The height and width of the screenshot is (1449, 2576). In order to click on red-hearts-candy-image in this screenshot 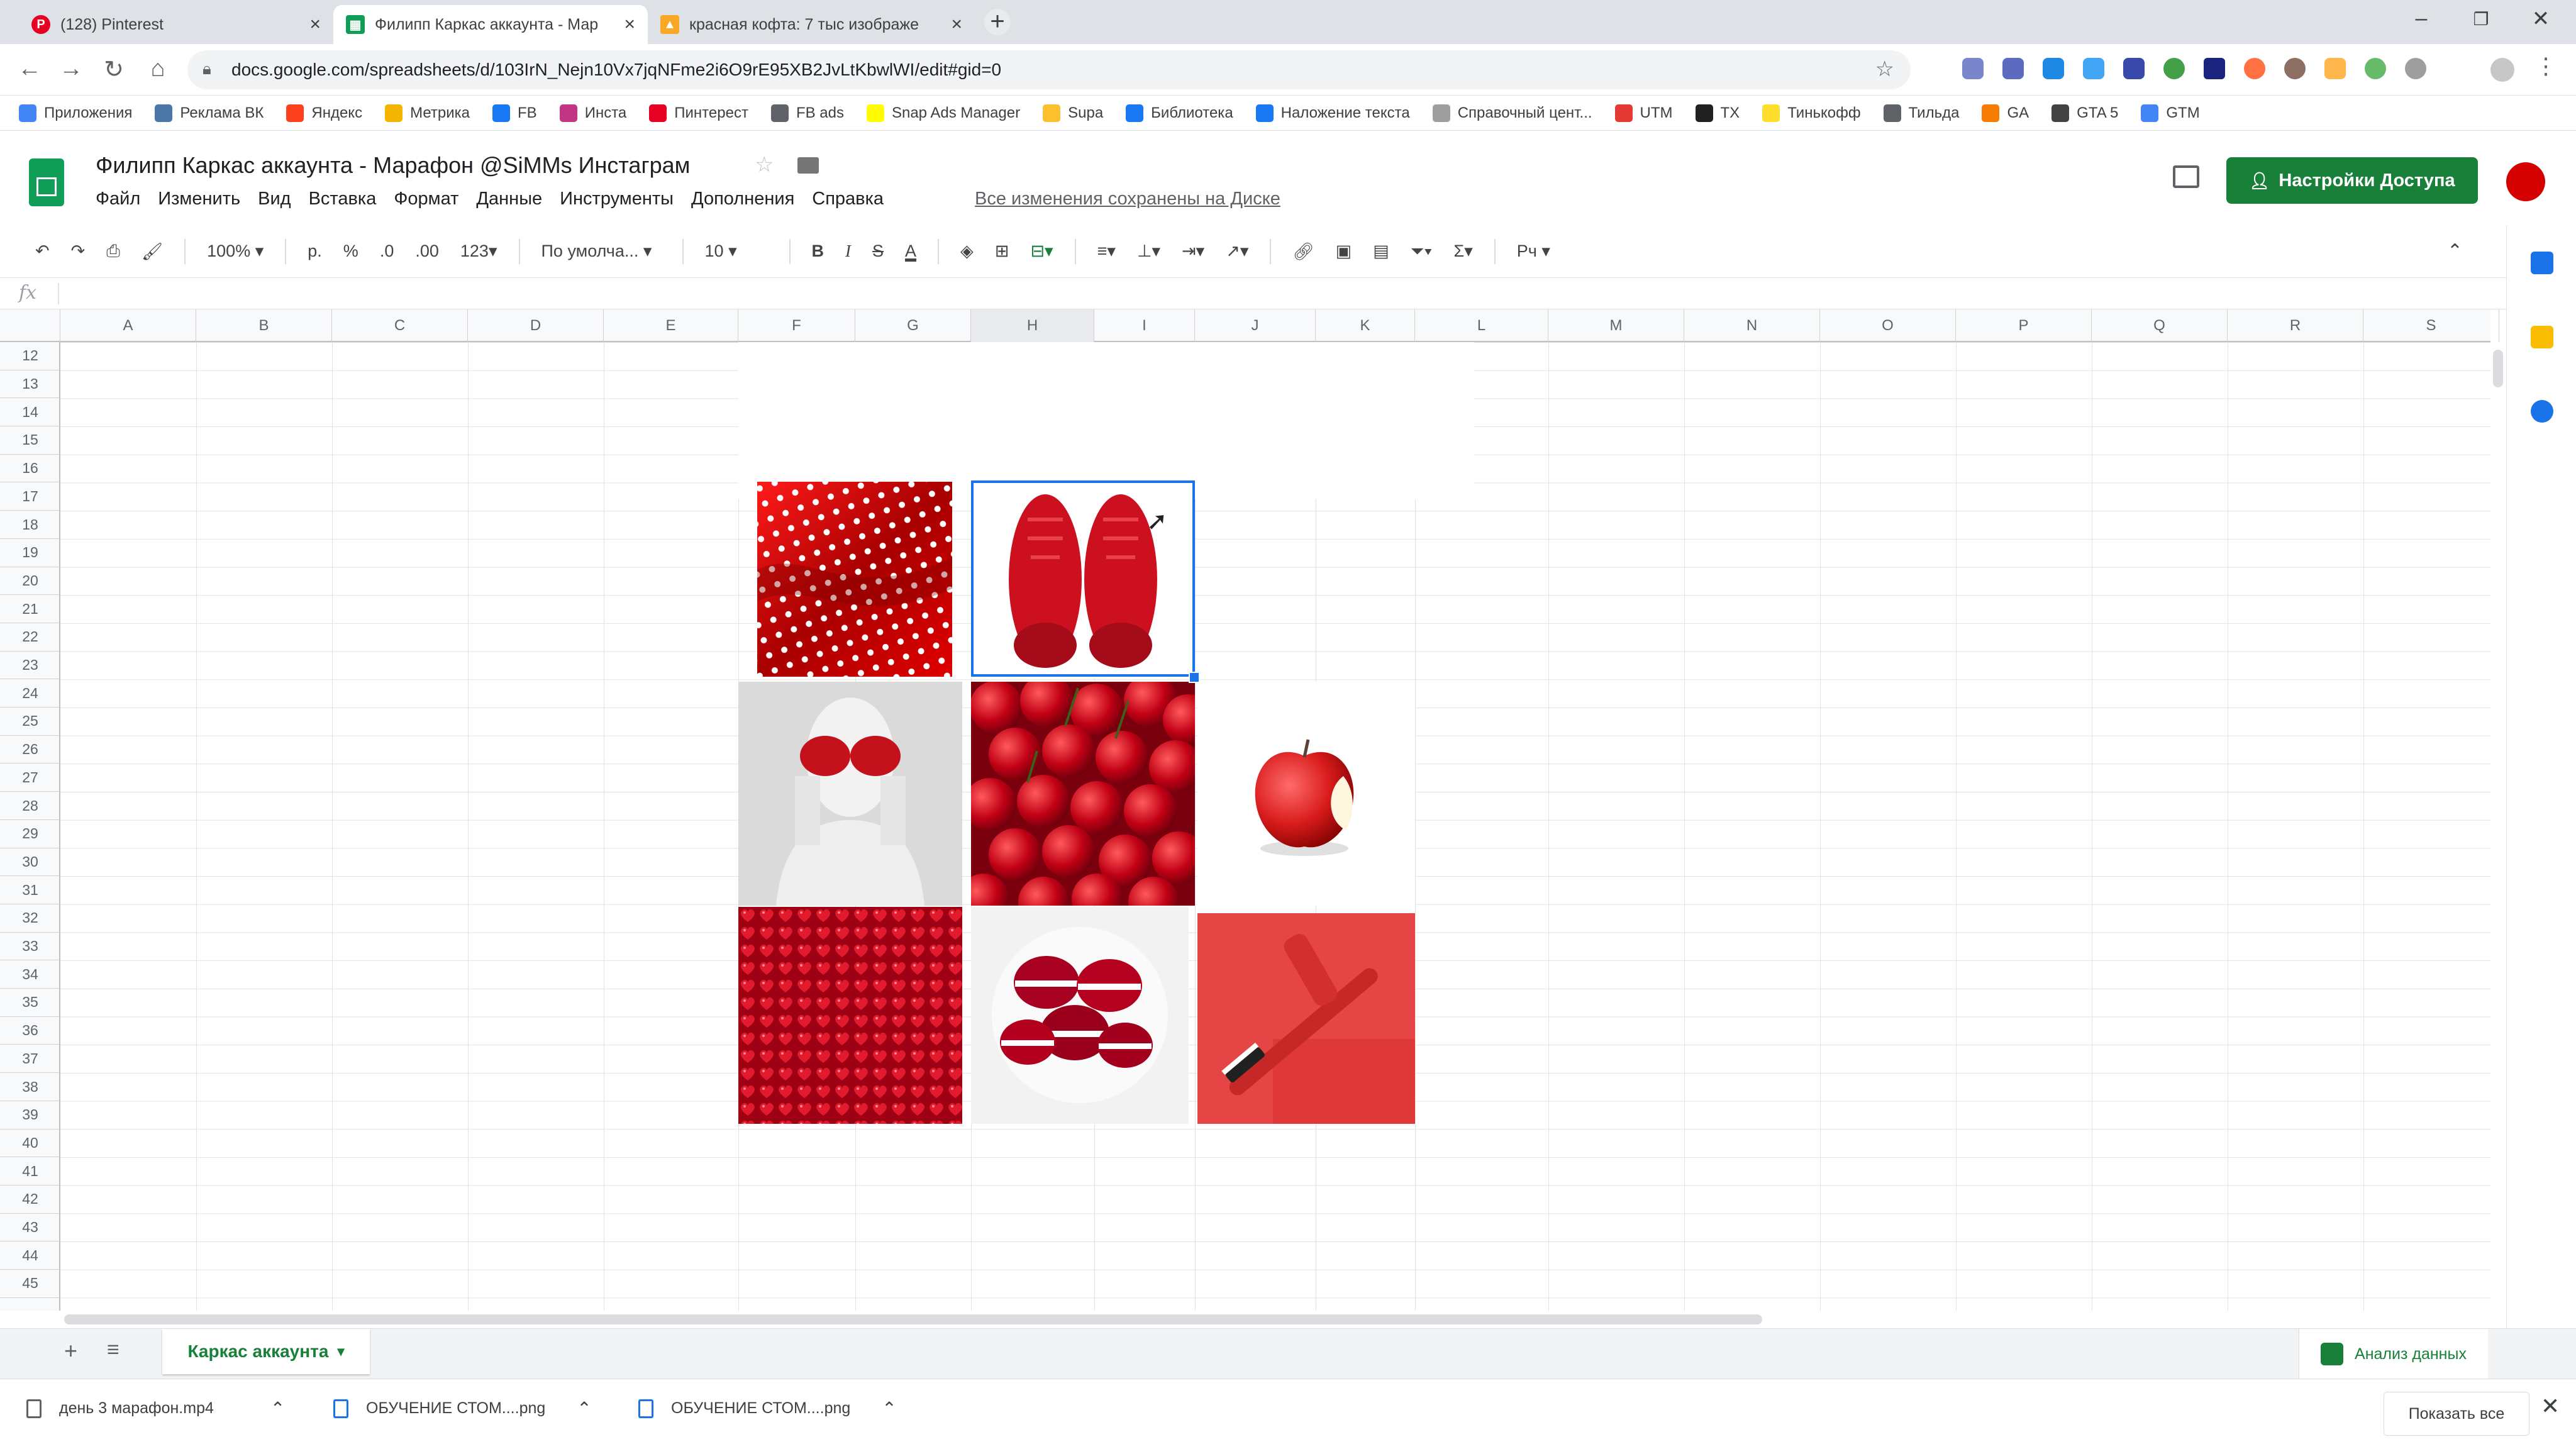, I will do `click(850, 1015)`.